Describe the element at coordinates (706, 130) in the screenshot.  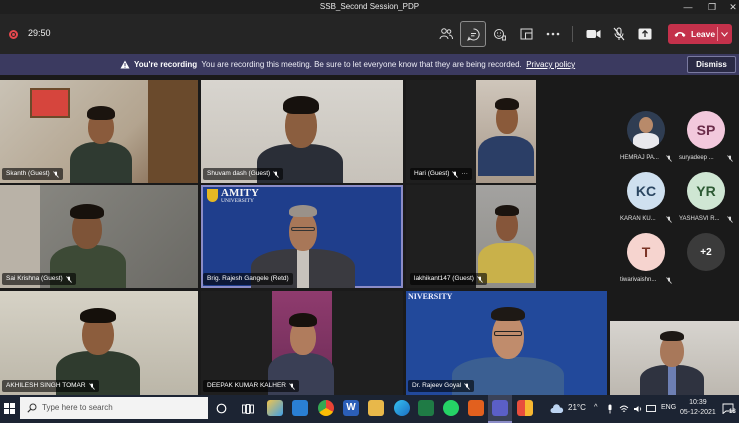
I see `avatar: SP` at that location.